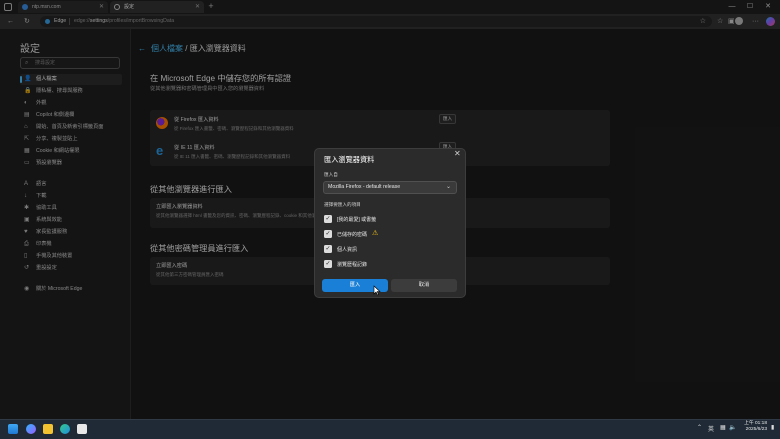 Image resolution: width=780 pixels, height=439 pixels. What do you see at coordinates (342, 204) in the screenshot?
I see `choose-items-label: 選擇要匯入的項目` at bounding box center [342, 204].